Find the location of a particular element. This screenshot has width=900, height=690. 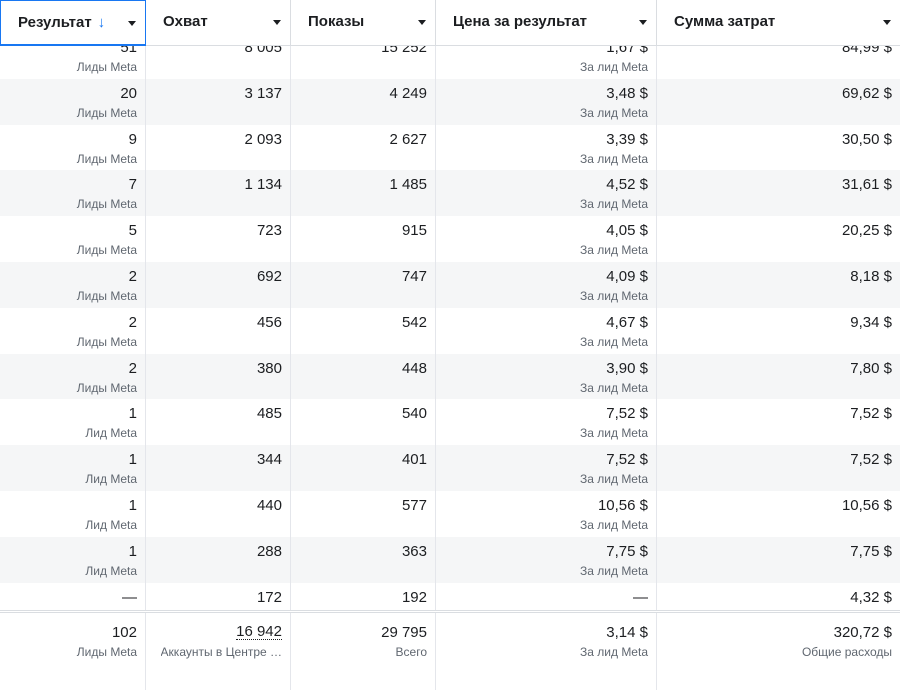

table-row: 5 Лиды Meta 723 915 4,05 $ За лид Meta 20,25 $ is located at coordinates (450, 239).